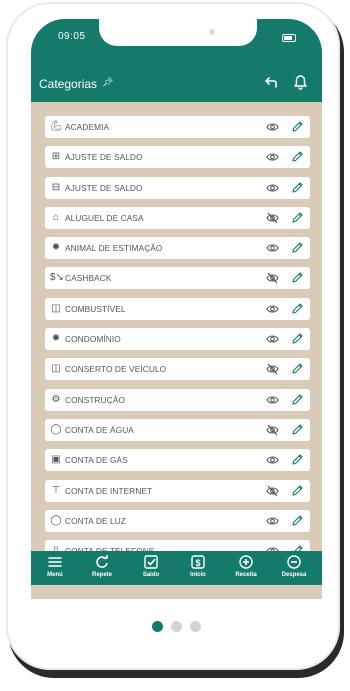 This screenshot has height=691, width=350. What do you see at coordinates (177, 490) in the screenshot?
I see `category-row: ⊤ CONTA DE INTERNET` at bounding box center [177, 490].